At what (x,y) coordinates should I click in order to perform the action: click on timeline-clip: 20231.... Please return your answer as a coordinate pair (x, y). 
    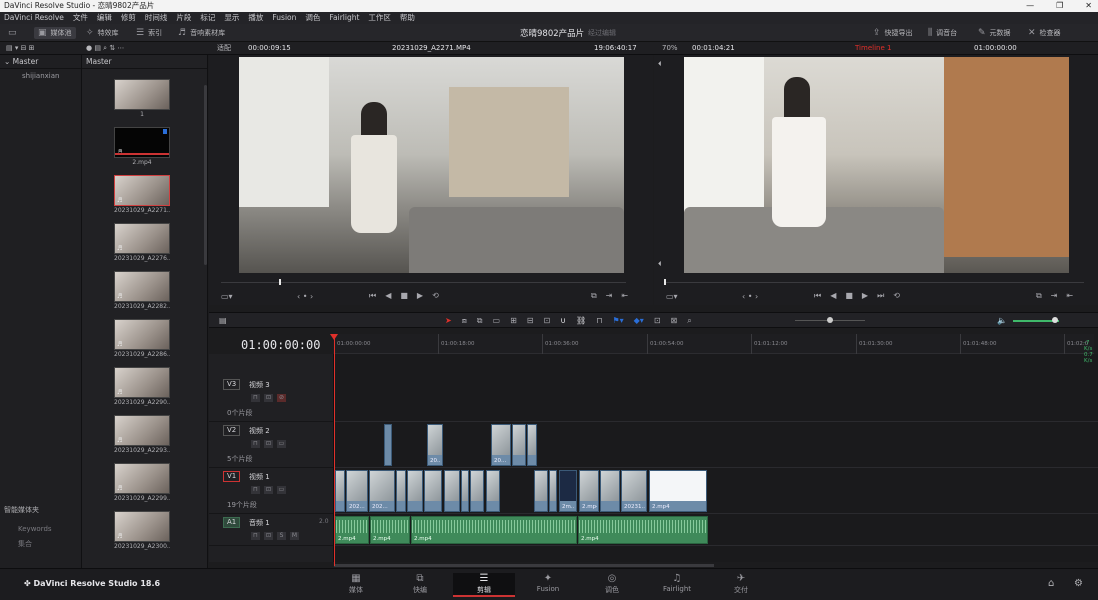
    Looking at the image, I should click on (634, 491).